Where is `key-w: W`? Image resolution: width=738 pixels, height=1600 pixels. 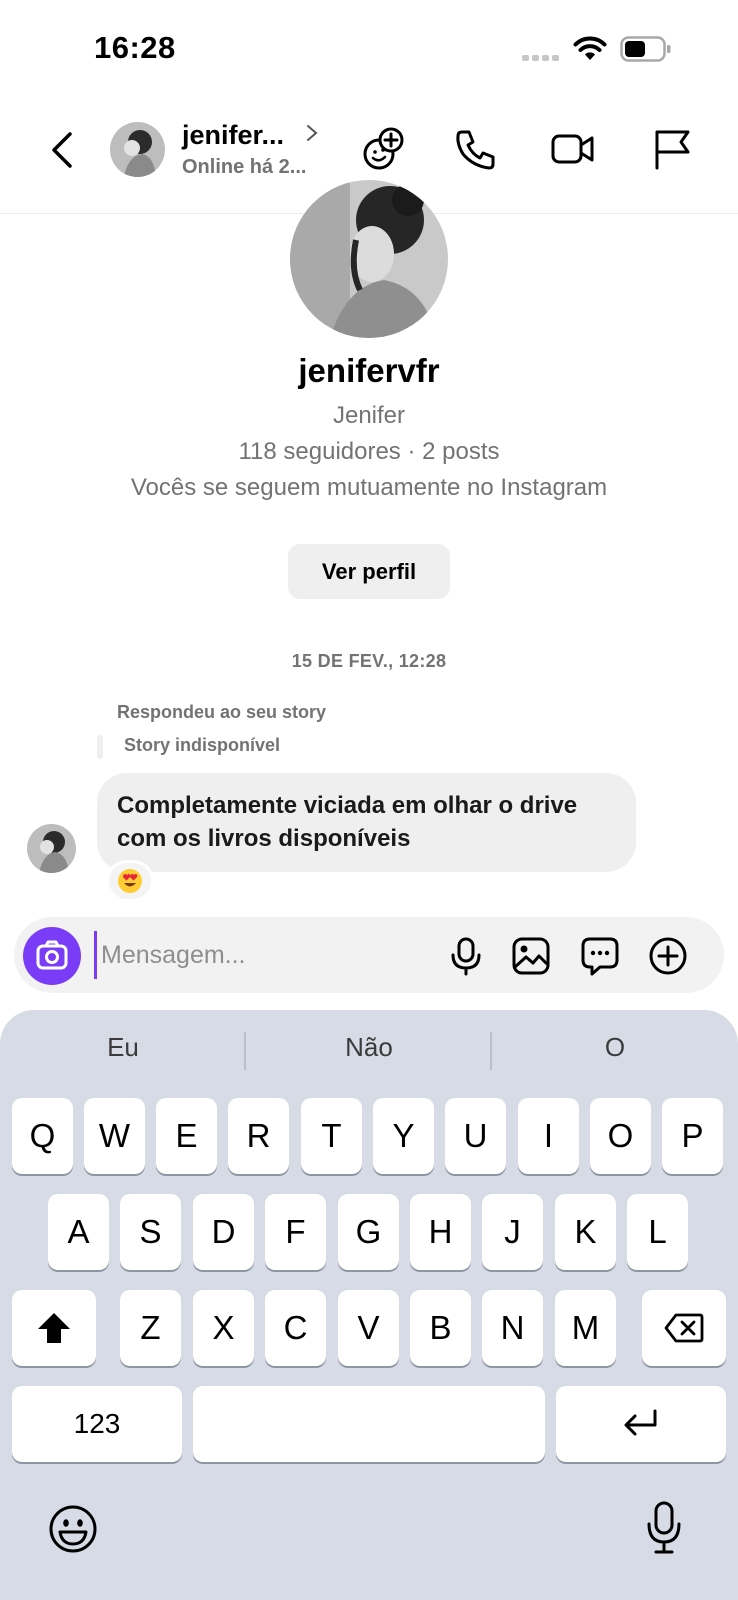 key-w: W is located at coordinates (114, 1136).